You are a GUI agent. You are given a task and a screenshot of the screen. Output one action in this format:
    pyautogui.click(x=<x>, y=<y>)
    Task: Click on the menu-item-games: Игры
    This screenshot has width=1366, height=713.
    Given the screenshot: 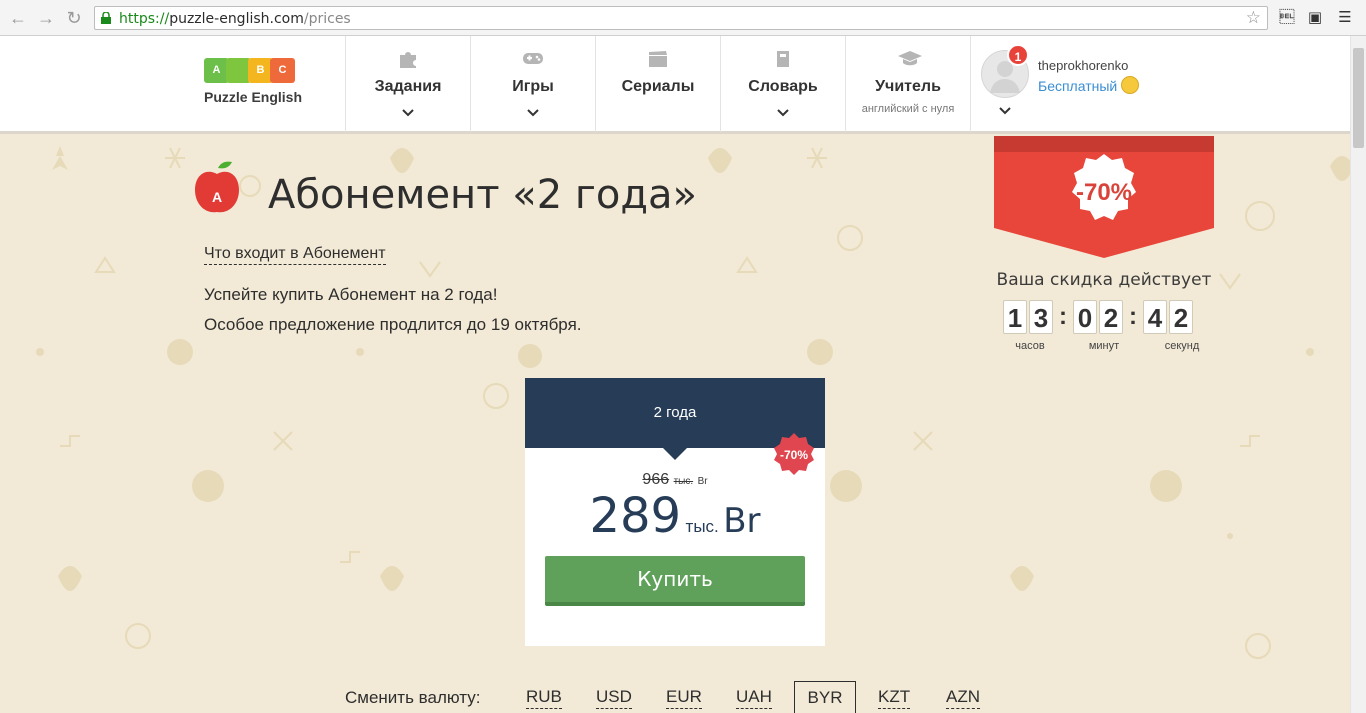 What is the action you would take?
    pyautogui.click(x=532, y=84)
    